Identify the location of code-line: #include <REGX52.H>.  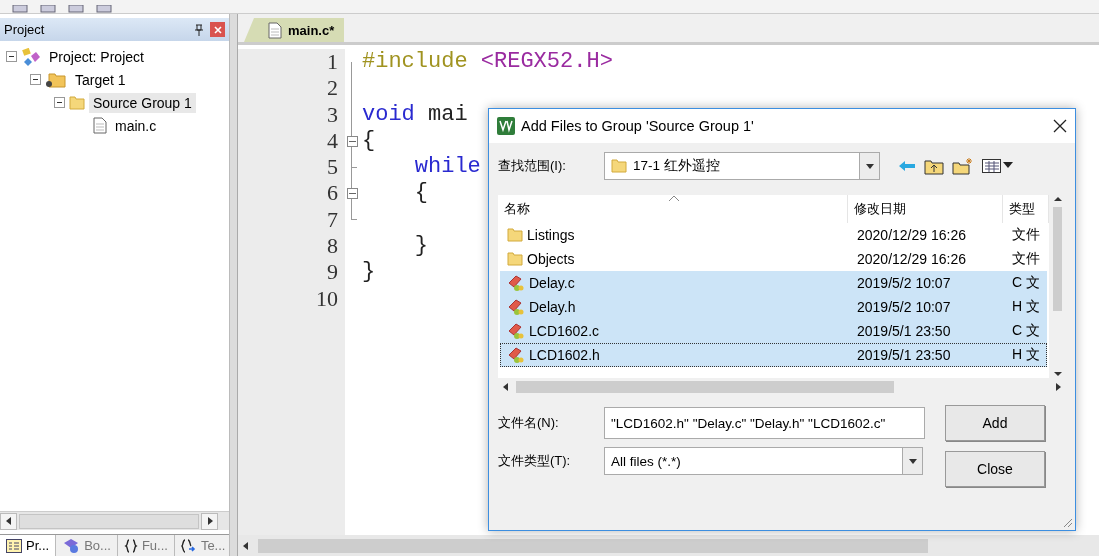
(487, 62).